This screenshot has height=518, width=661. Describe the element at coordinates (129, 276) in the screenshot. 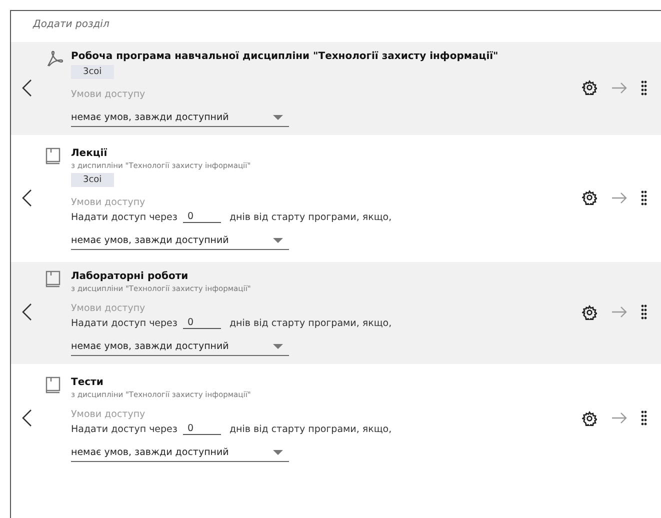

I see `section-title: Лабораторні роботи` at that location.